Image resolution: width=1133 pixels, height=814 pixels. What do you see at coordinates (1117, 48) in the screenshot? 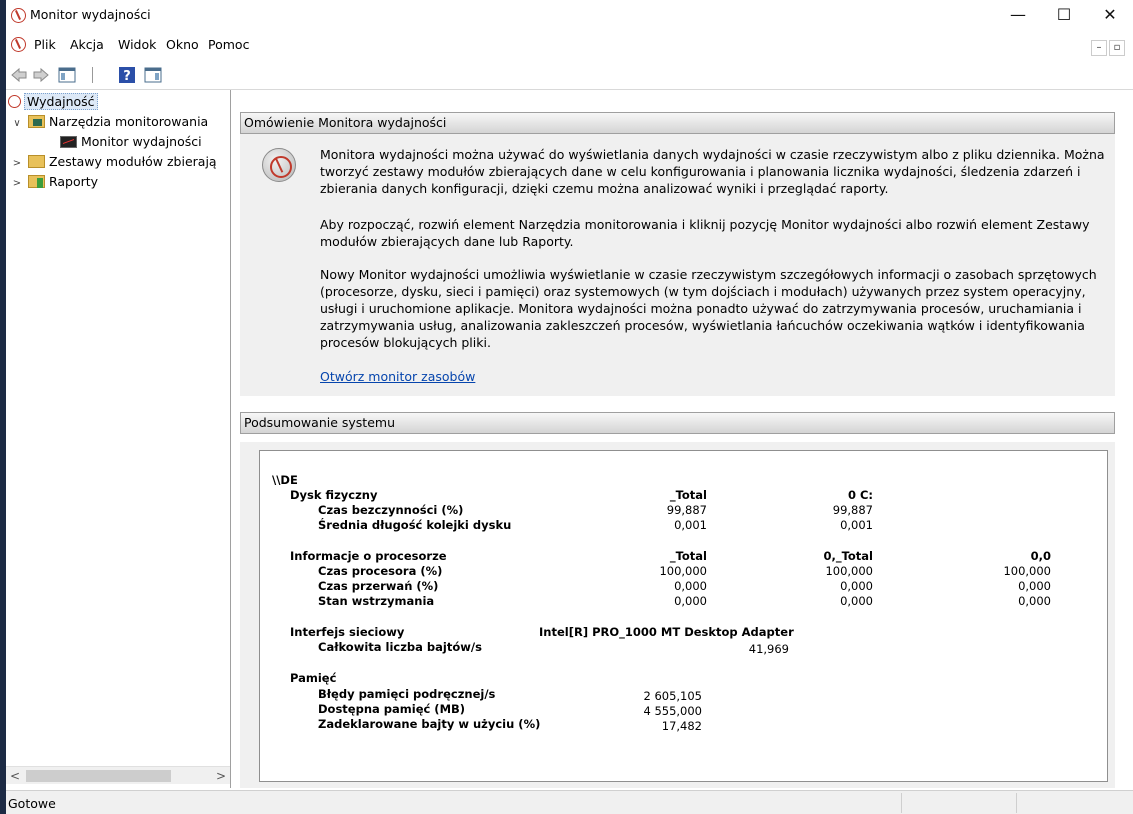
I see `mdi-restore-button: ▫` at bounding box center [1117, 48].